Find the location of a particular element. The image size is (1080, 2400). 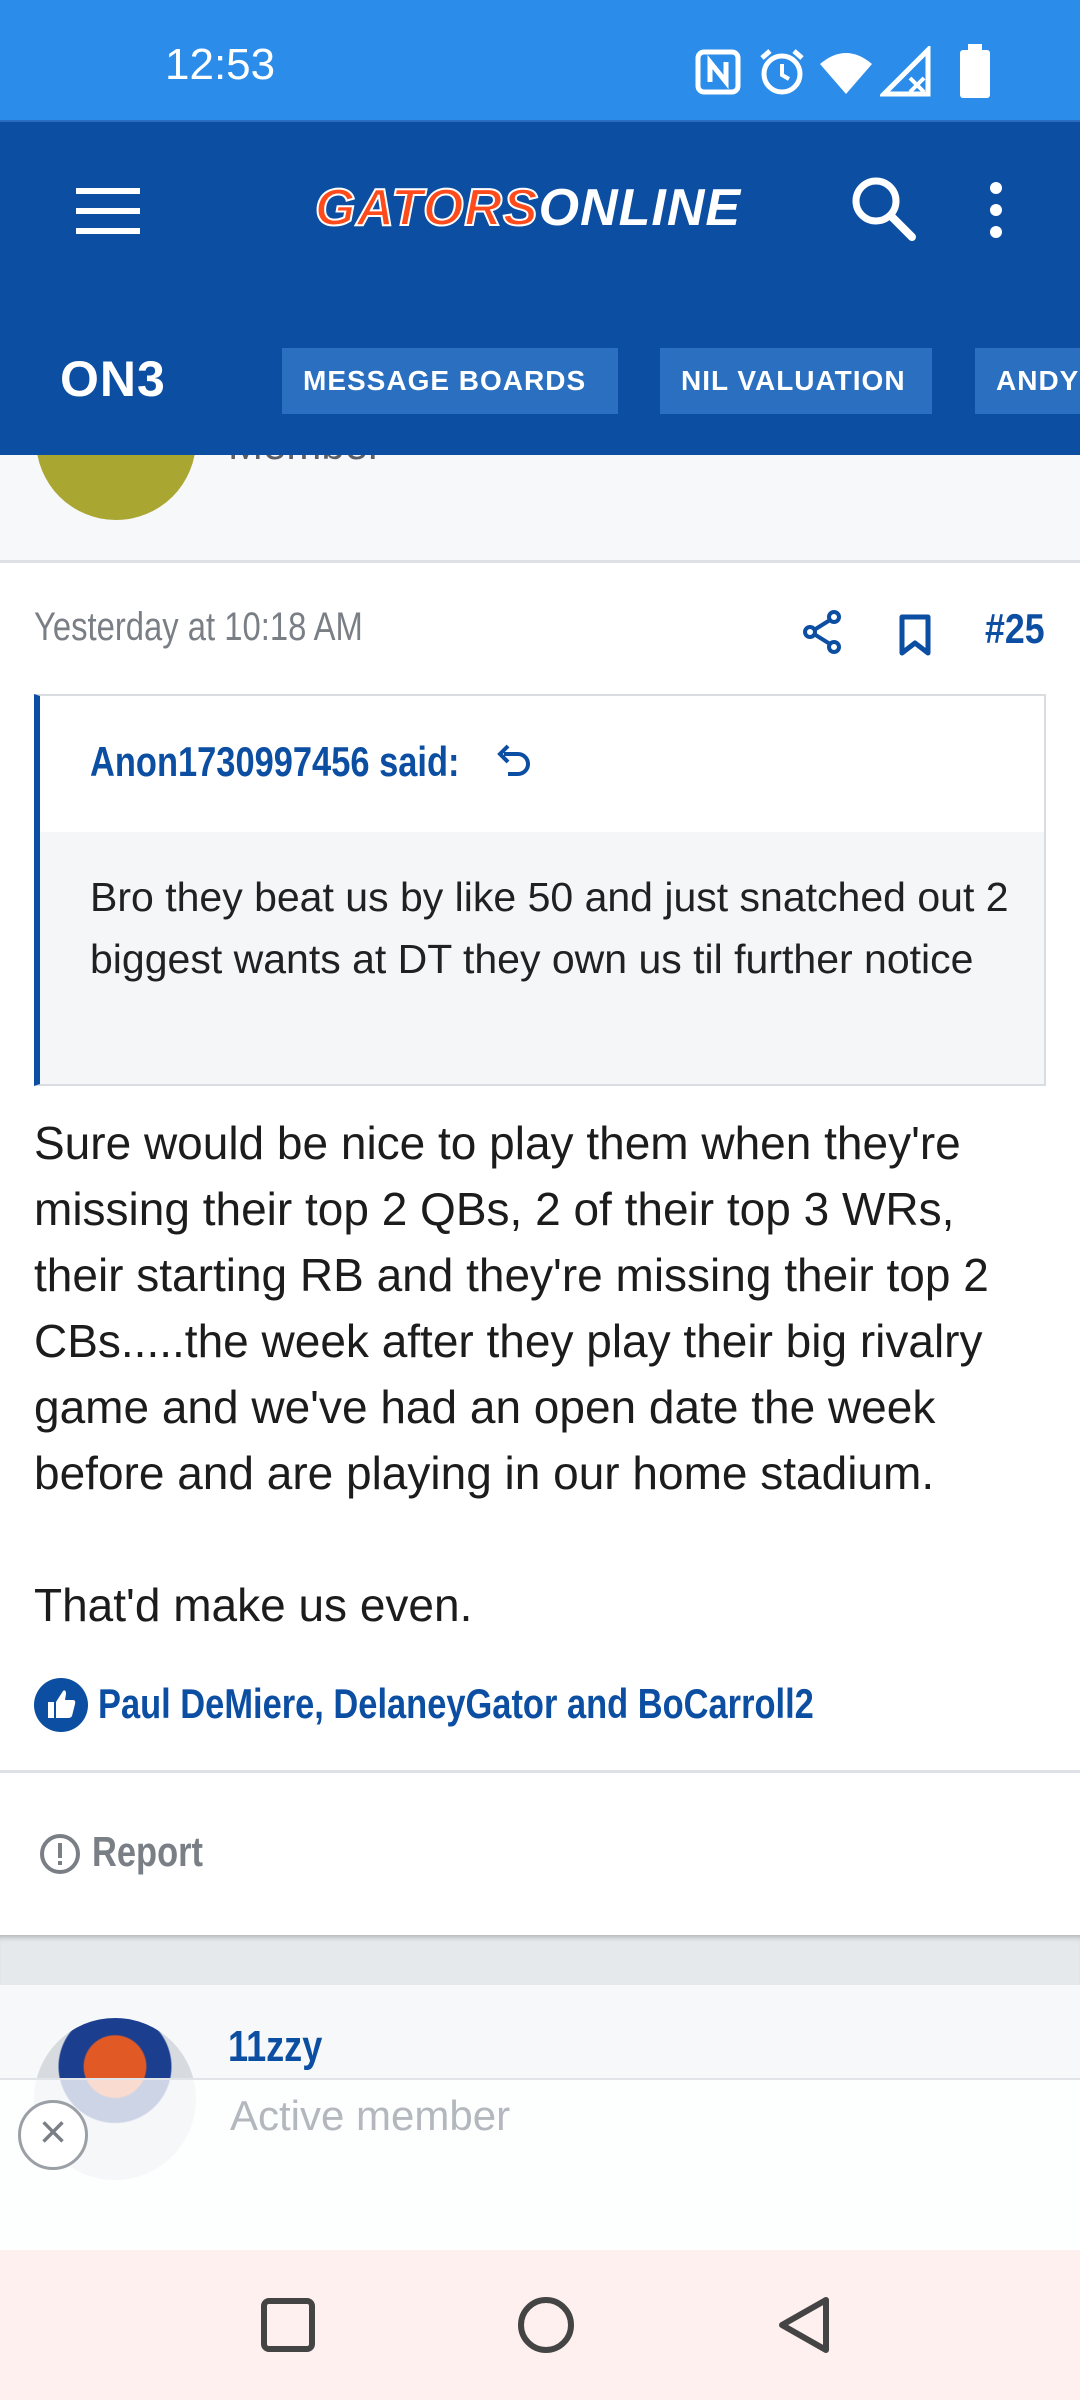

logo-online: ONLINE is located at coordinates (640, 208).